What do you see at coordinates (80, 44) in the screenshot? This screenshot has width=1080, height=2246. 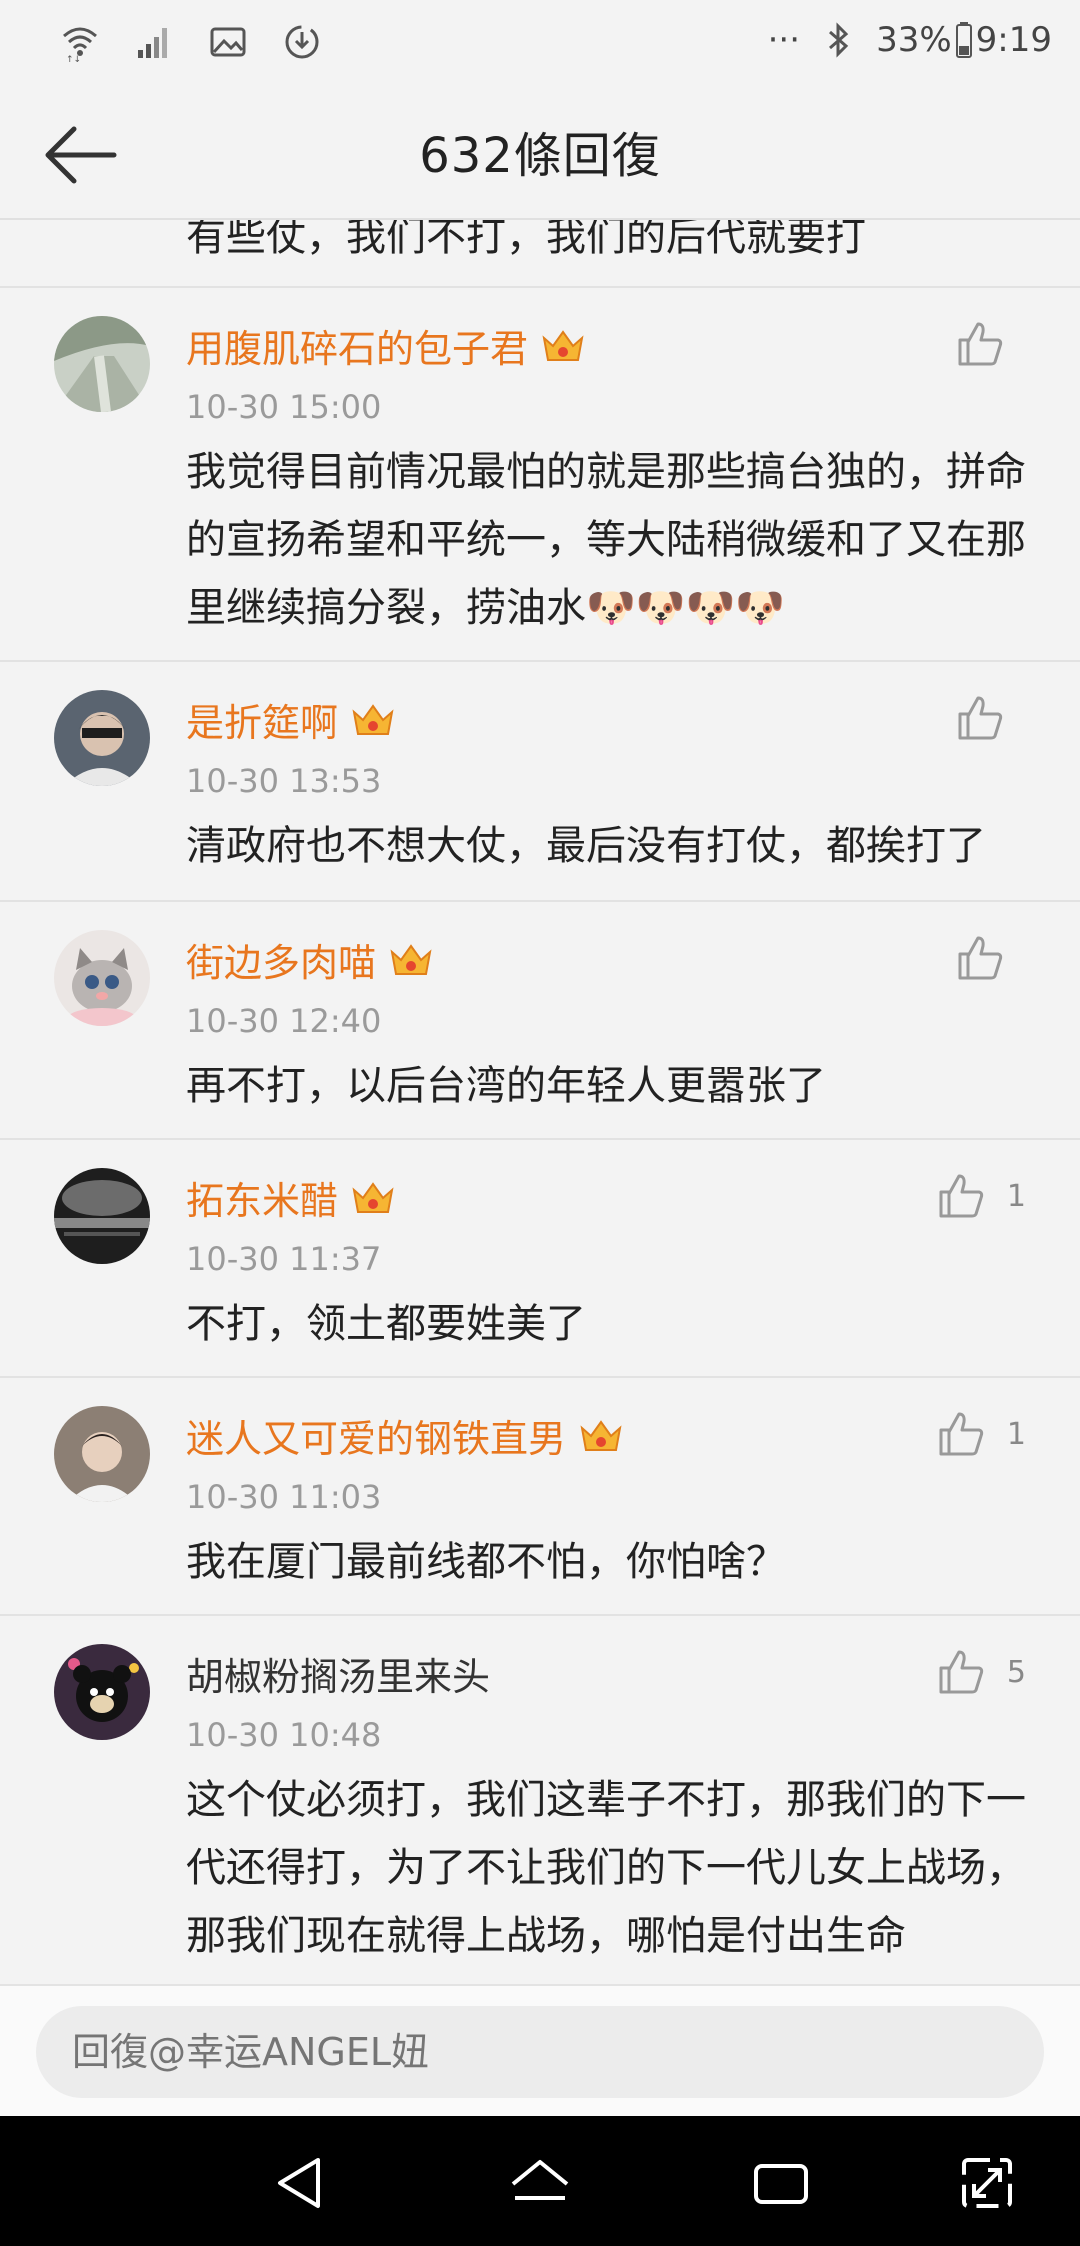 I see `wifi-icon: ↑↓` at bounding box center [80, 44].